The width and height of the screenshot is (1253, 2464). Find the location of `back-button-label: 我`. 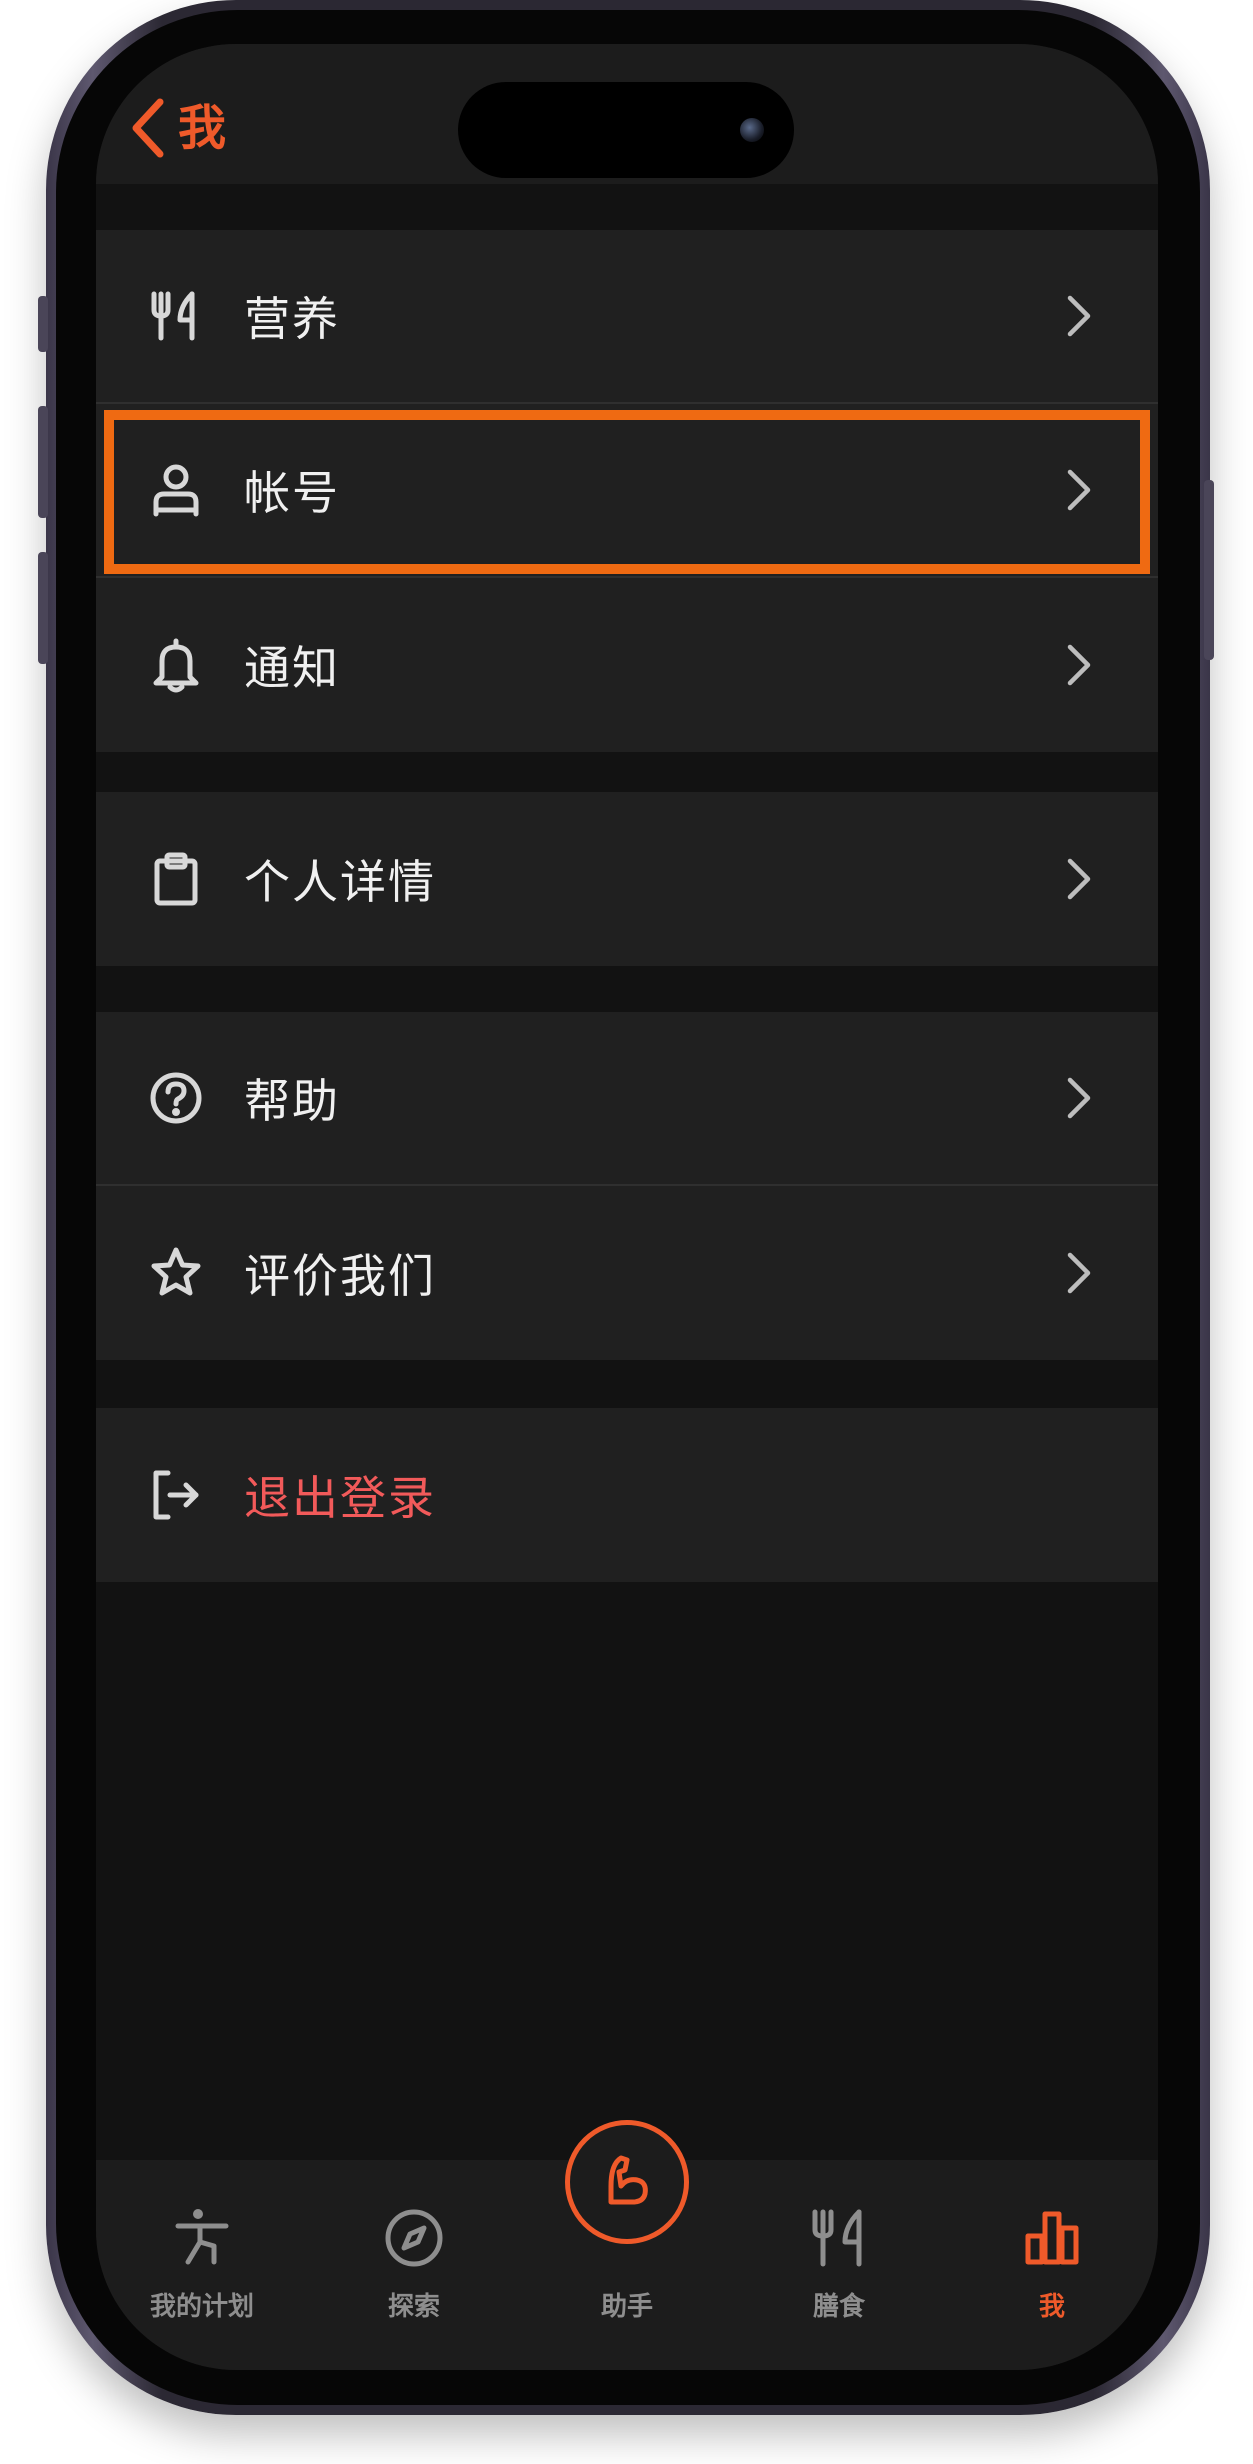

back-button-label: 我 is located at coordinates (202, 128).